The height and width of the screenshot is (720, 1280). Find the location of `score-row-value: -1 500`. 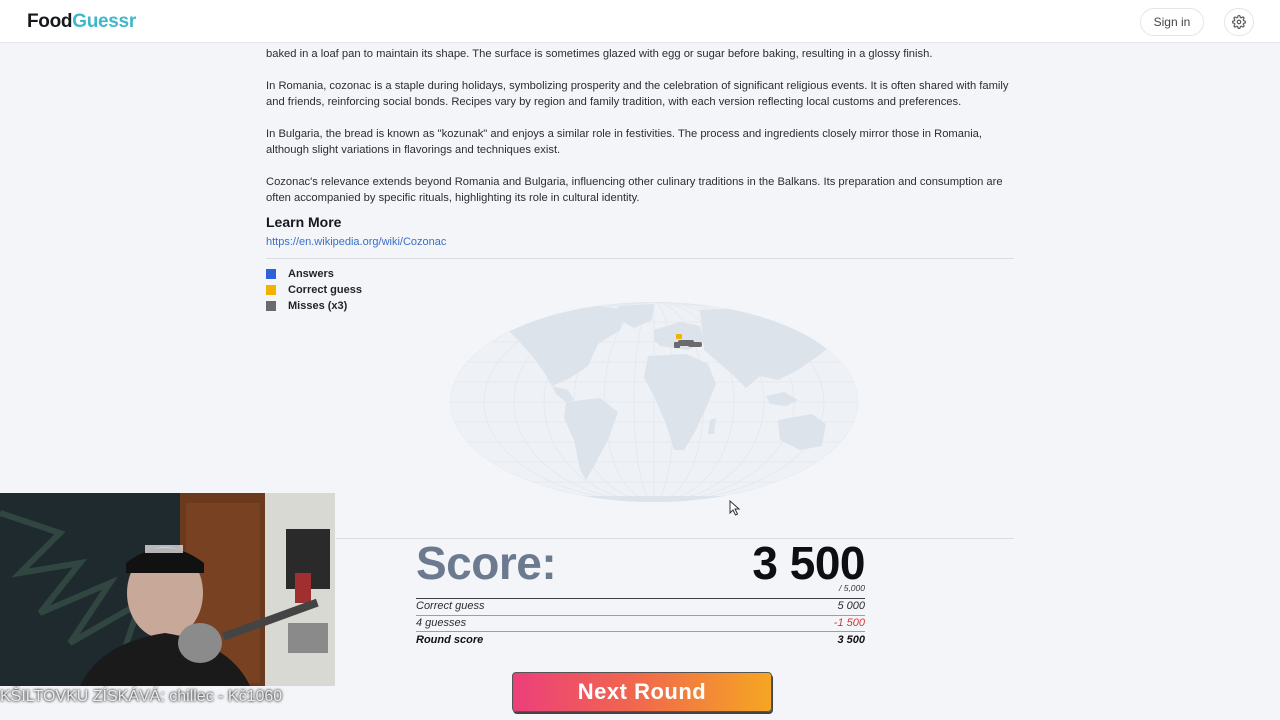

score-row-value: -1 500 is located at coordinates (849, 623).